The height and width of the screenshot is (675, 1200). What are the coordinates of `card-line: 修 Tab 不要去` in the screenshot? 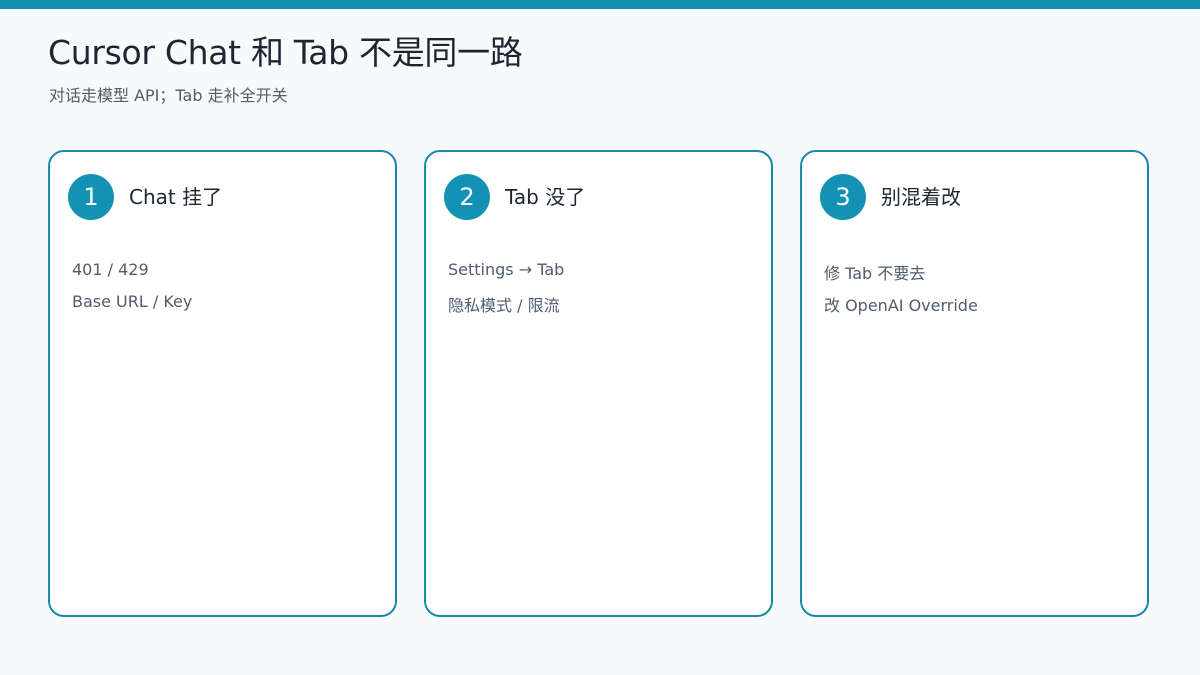 It's located at (875, 273).